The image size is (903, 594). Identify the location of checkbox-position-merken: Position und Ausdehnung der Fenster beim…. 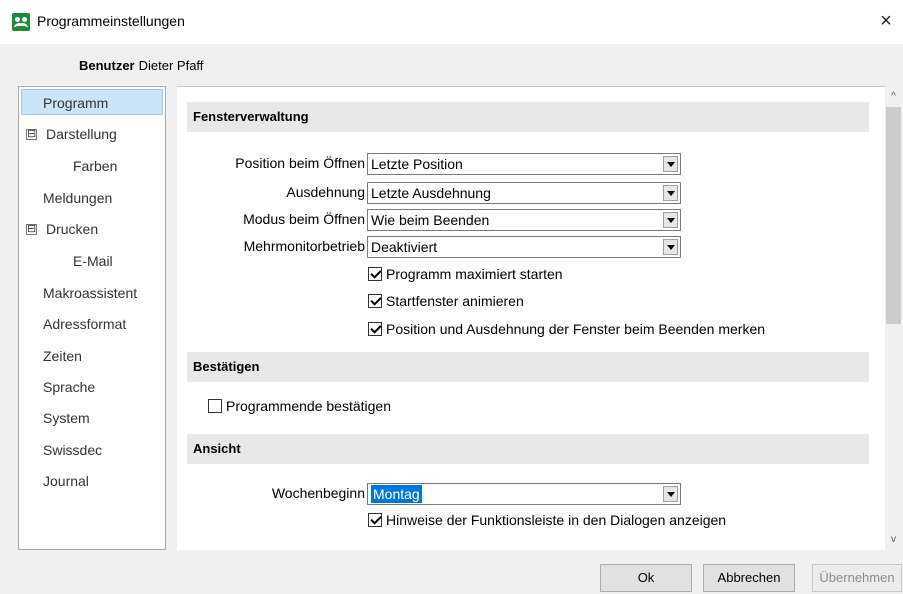
(566, 329).